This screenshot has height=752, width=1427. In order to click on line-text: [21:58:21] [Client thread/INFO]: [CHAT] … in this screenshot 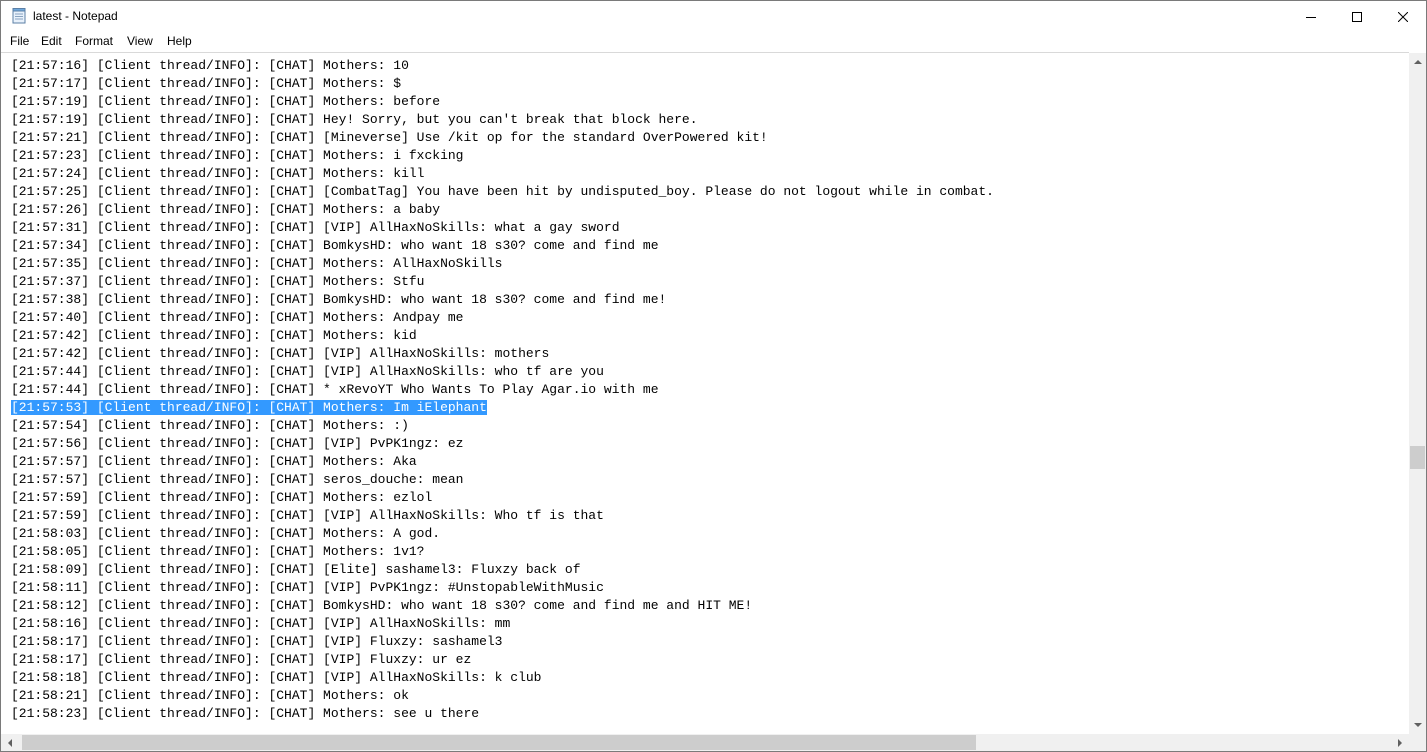, I will do `click(210, 695)`.